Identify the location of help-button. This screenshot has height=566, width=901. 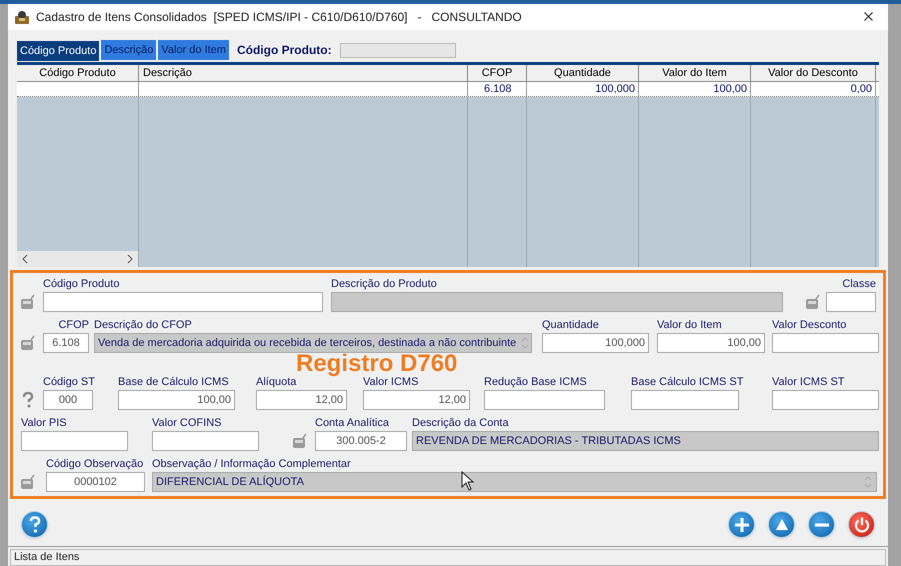
(34, 524).